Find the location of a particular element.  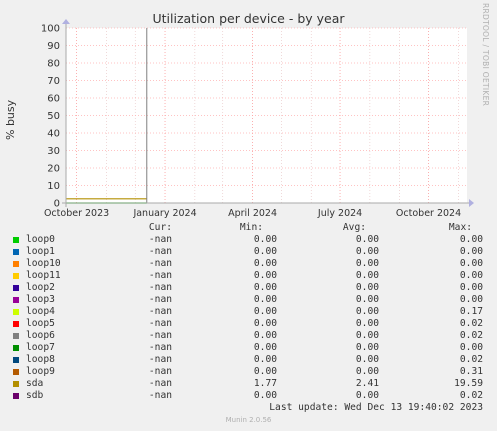

legend-row-loop9: loop9 -nan 0.00 0.00 0.31 is located at coordinates (248, 372).